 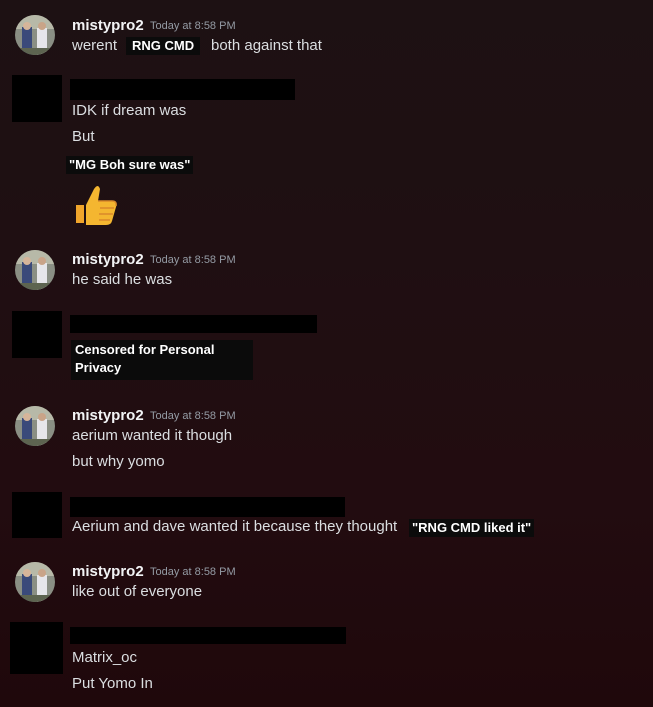 What do you see at coordinates (266, 45) in the screenshot?
I see `message-text: both against that` at bounding box center [266, 45].